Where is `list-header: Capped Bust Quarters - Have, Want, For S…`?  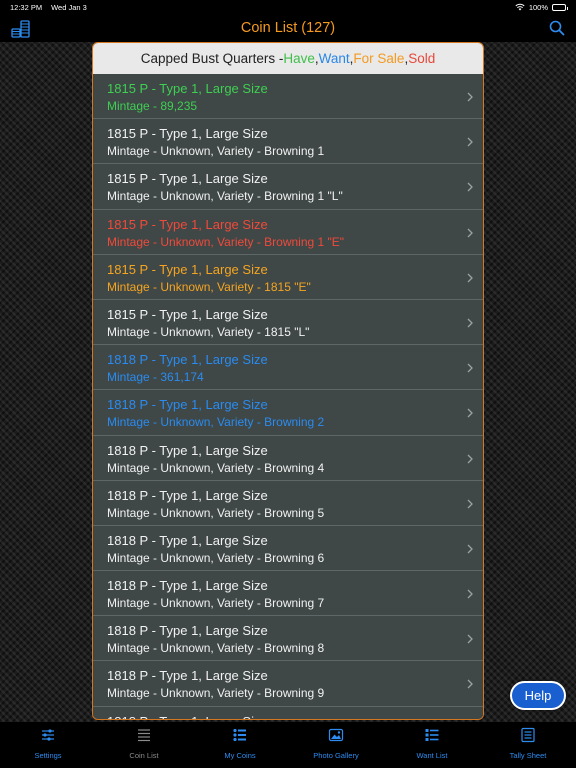
list-header: Capped Bust Quarters - Have, Want, For S… is located at coordinates (288, 58).